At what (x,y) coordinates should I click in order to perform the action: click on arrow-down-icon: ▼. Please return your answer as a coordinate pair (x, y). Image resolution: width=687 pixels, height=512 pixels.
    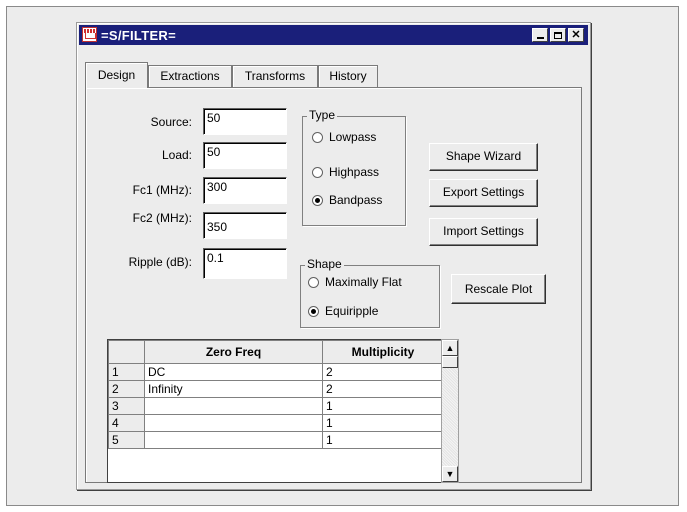
    Looking at the image, I should click on (450, 474).